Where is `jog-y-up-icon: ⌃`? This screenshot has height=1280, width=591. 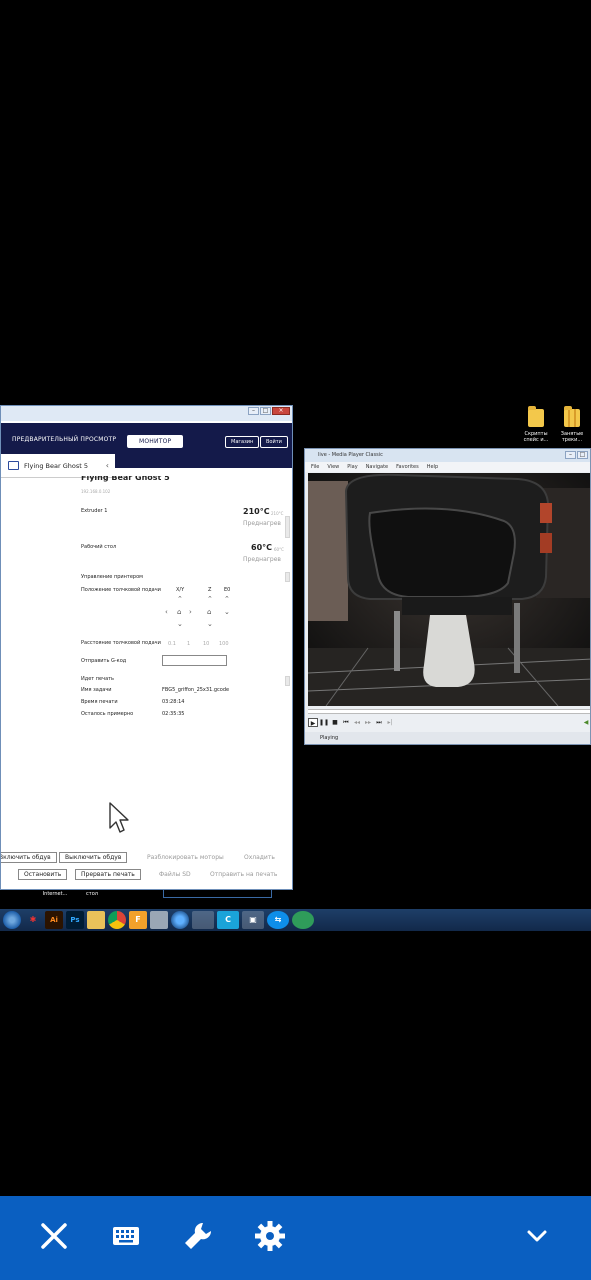
jog-y-up-icon: ⌃ is located at coordinates (180, 599).